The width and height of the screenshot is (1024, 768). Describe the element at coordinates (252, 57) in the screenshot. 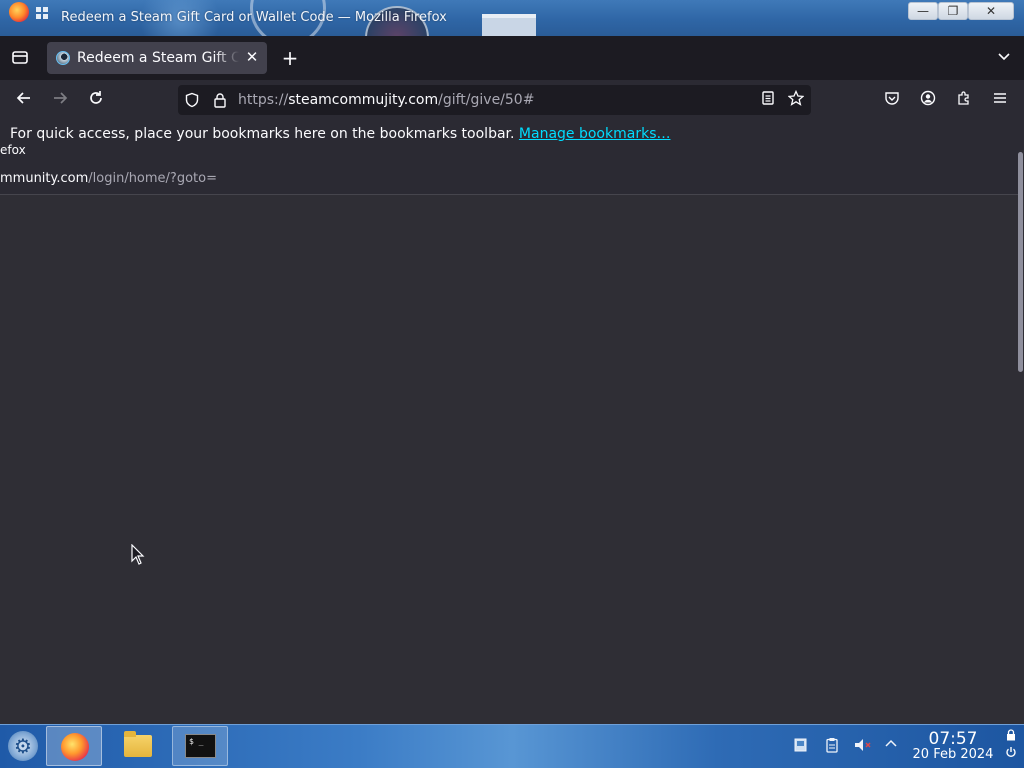

I see `close-tab-icon: ✕` at that location.